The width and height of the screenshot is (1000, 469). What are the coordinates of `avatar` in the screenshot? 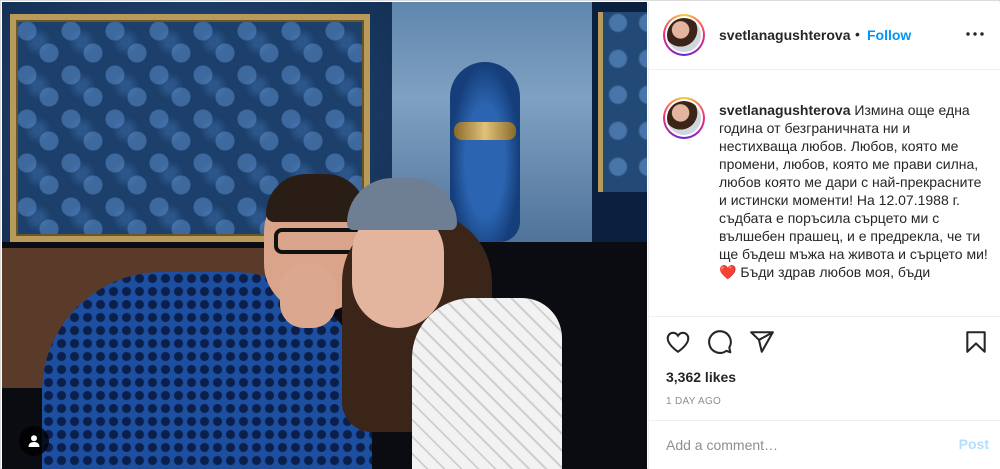 It's located at (684, 35).